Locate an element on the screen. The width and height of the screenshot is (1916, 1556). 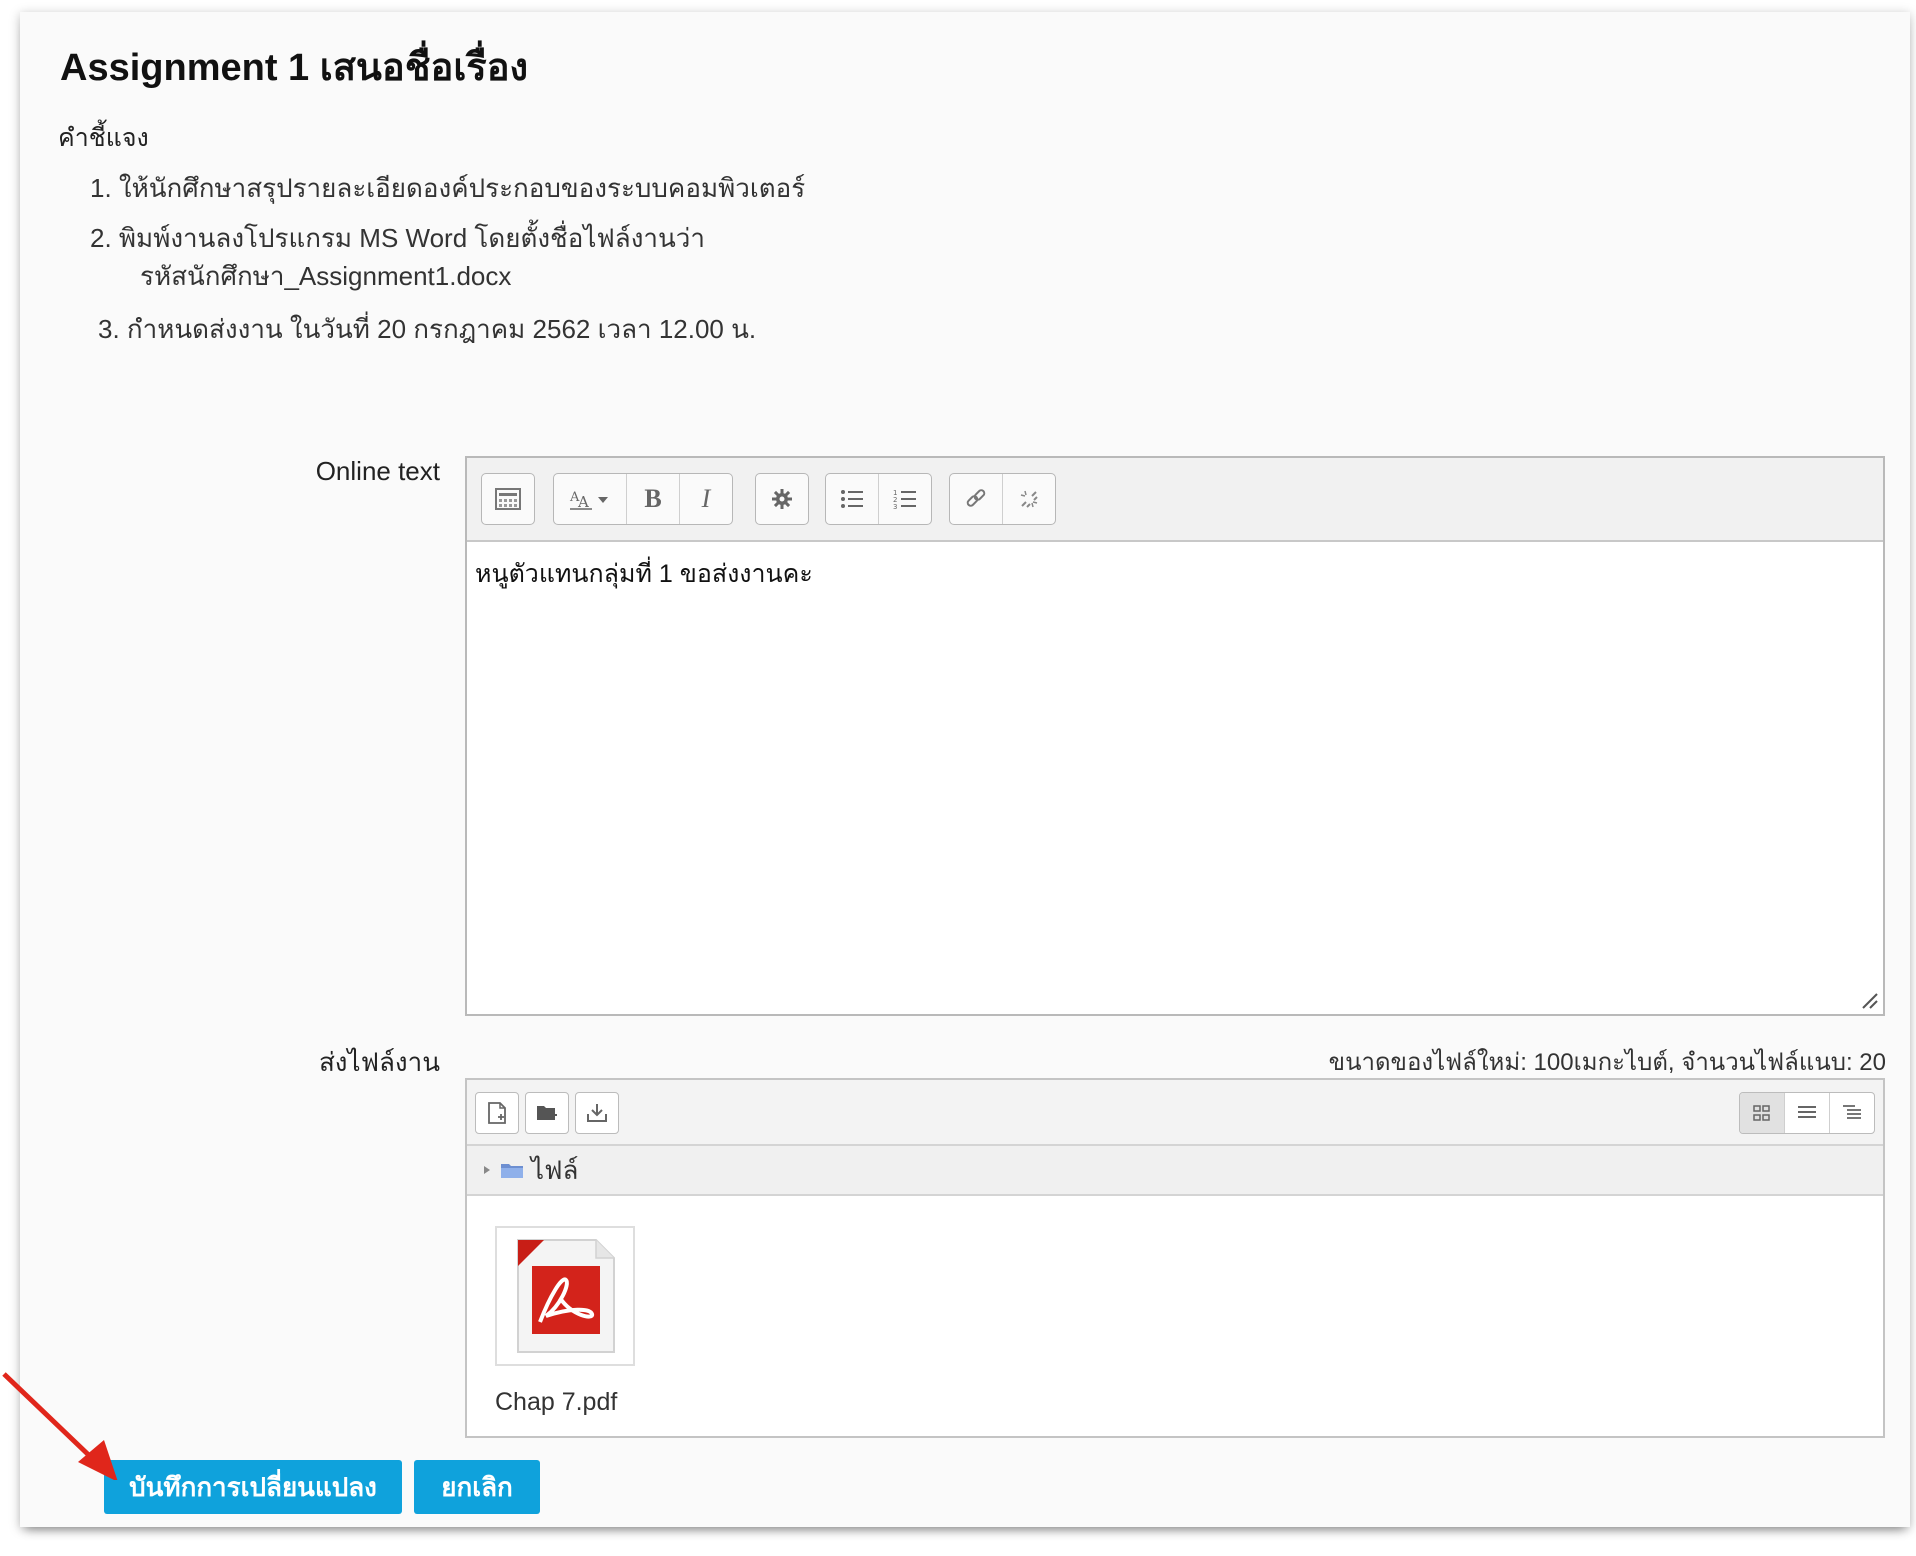
add-file-button is located at coordinates (497, 1113).